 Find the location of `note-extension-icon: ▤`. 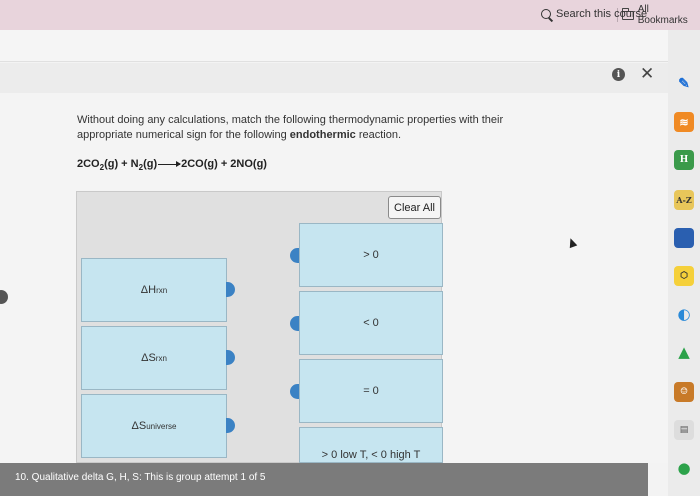

note-extension-icon: ▤ is located at coordinates (684, 430).